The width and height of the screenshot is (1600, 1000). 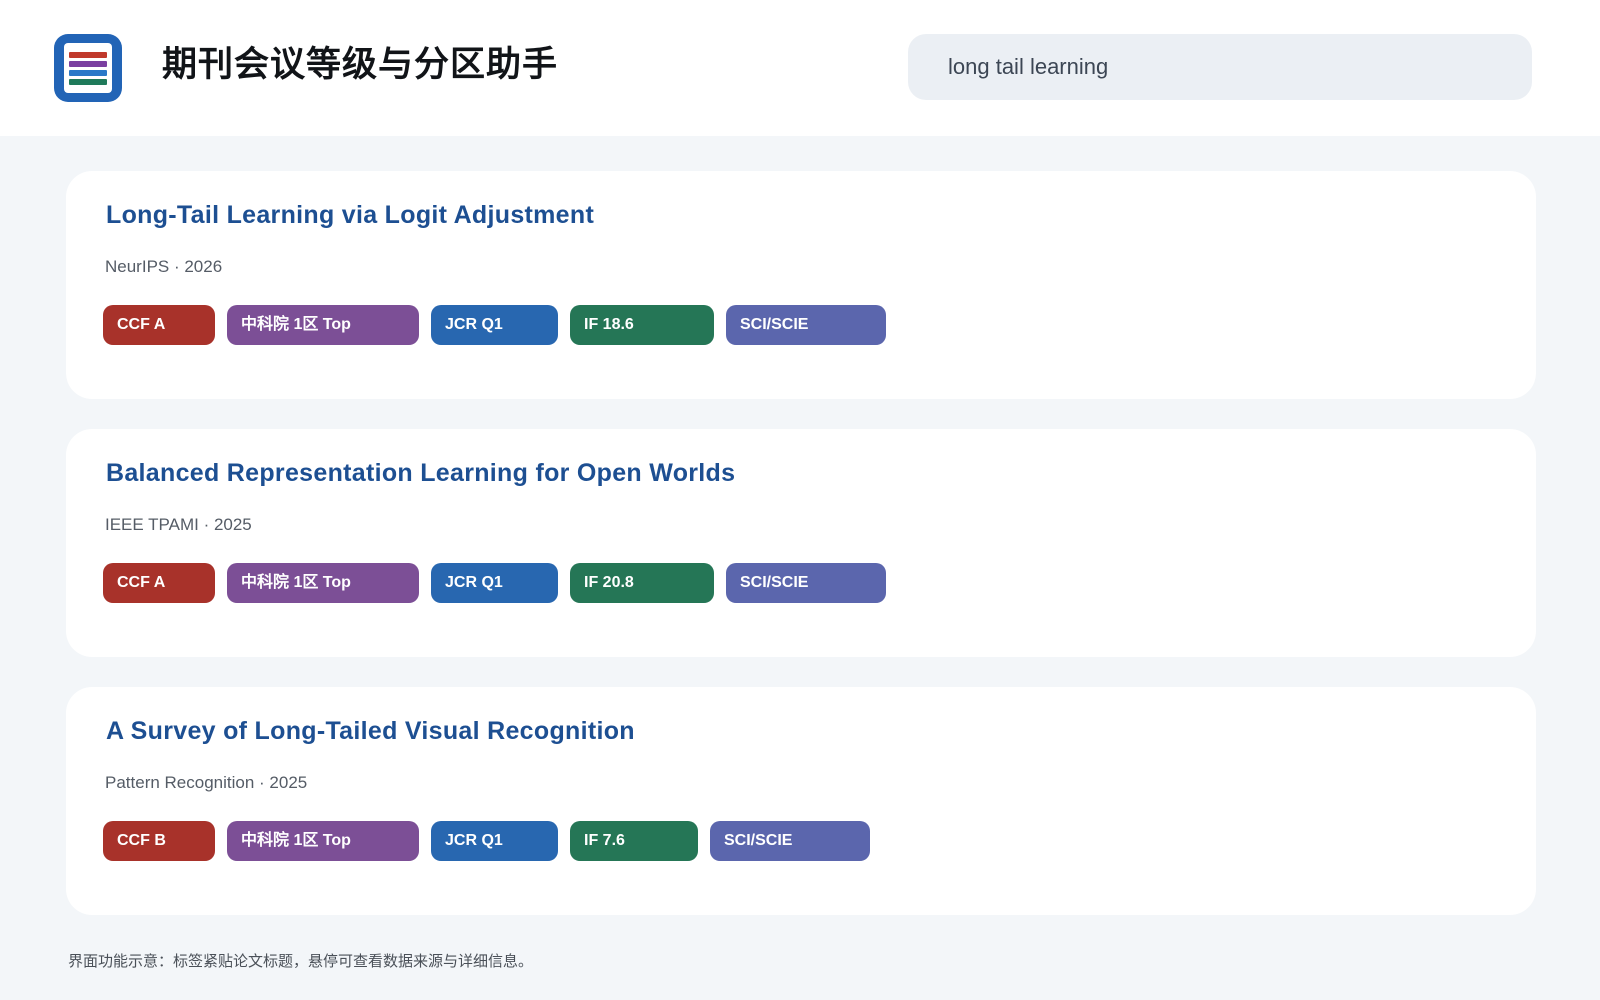 I want to click on footer-note: 界面功能示意：标签紧贴论文标题，悬停可查看数据来源与详细信息。, so click(x=301, y=961).